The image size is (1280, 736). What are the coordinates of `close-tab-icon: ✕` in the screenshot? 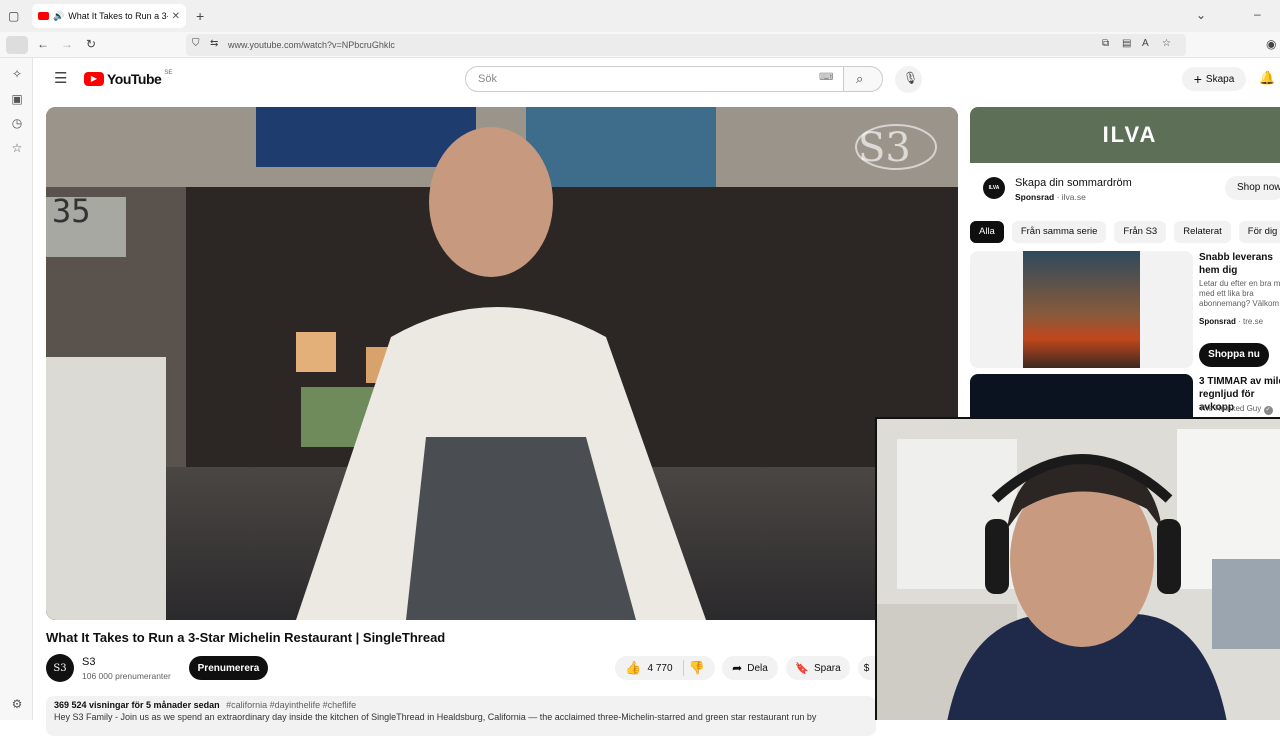 It's located at (176, 16).